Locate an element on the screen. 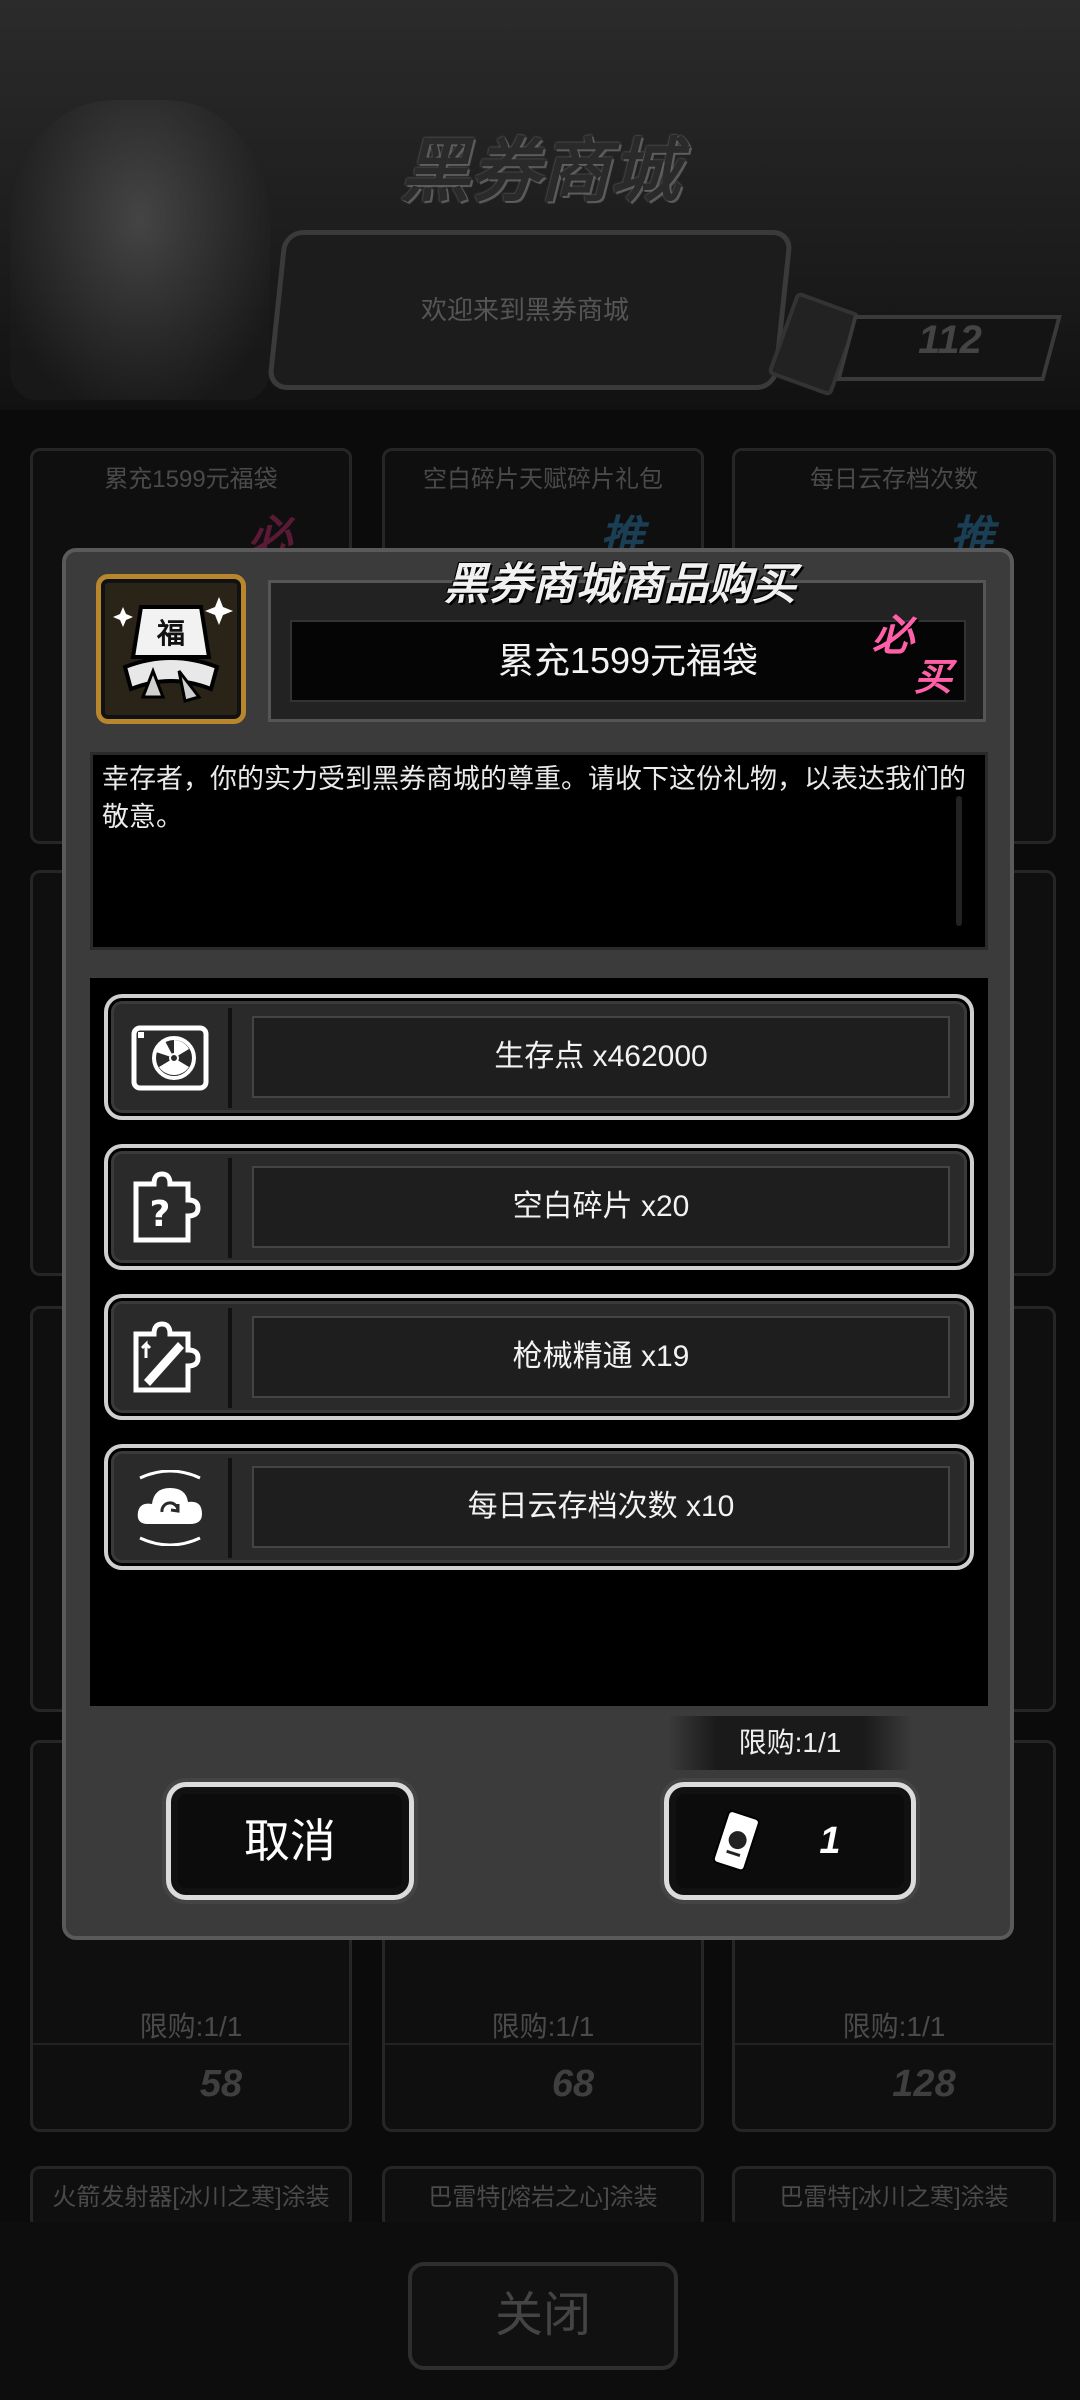  ticket-balance: 112 is located at coordinates (950, 340).